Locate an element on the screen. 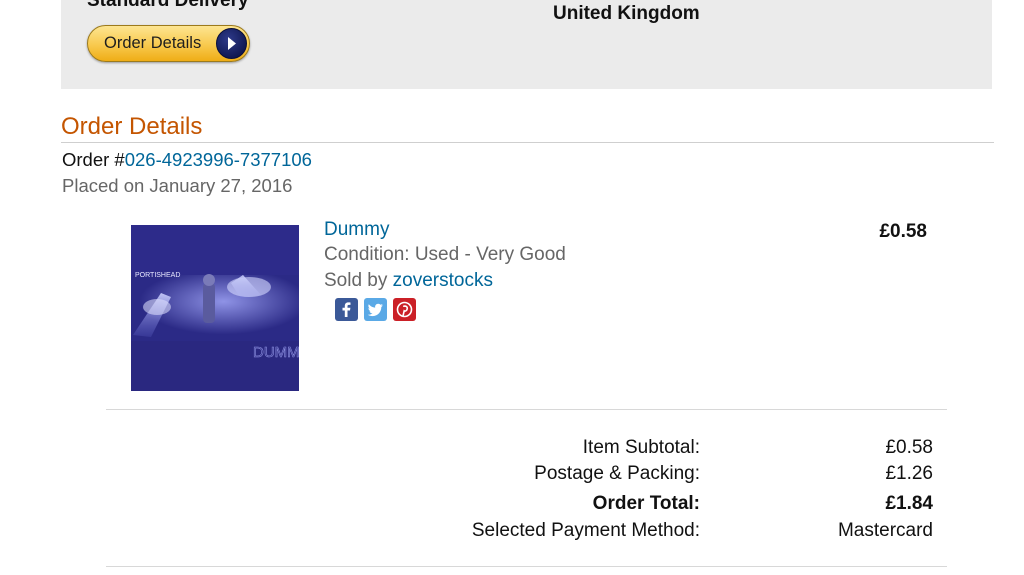 This screenshot has width=1024, height=575. twitter-icon is located at coordinates (375, 309).